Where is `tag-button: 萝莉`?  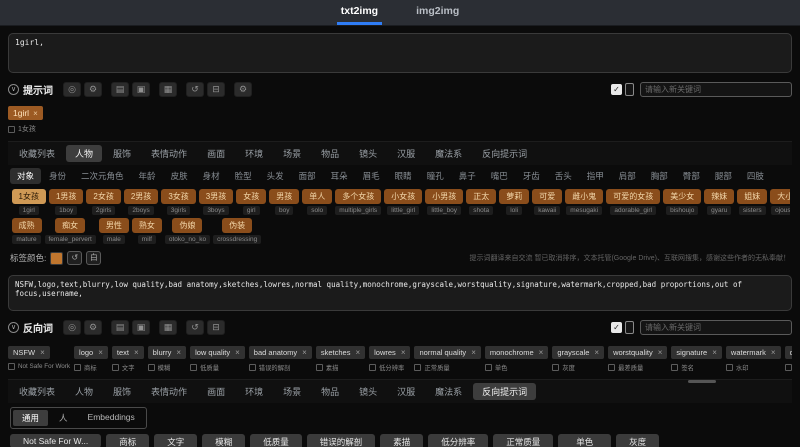
tag-button: 萝莉 is located at coordinates (514, 196).